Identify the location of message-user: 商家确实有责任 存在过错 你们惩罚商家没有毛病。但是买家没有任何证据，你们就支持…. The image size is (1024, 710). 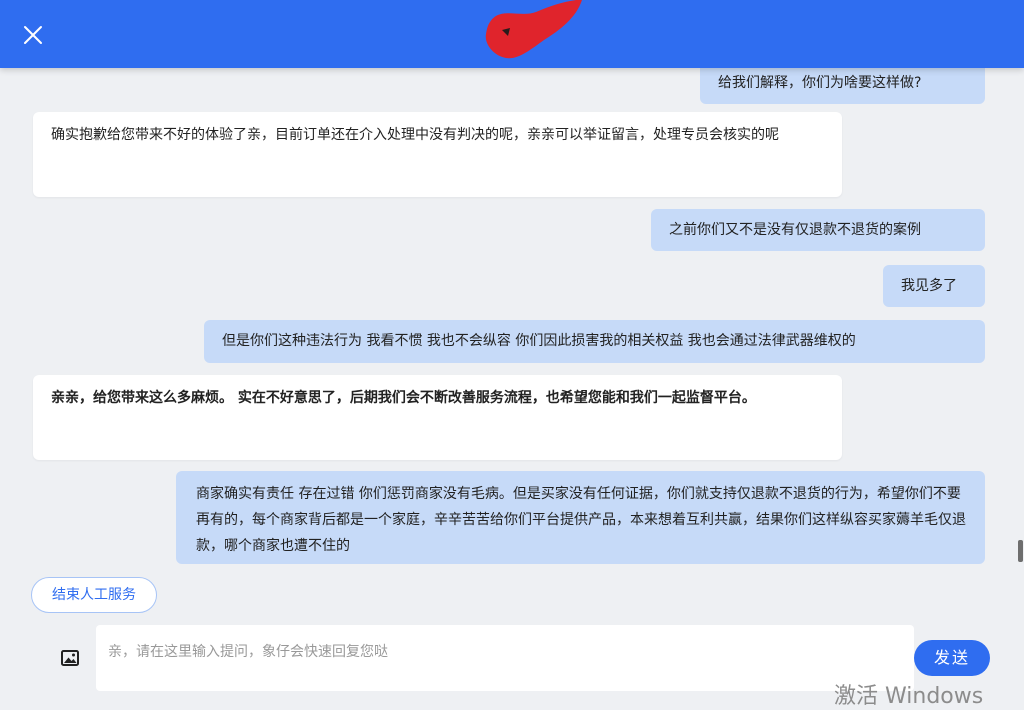
(580, 517).